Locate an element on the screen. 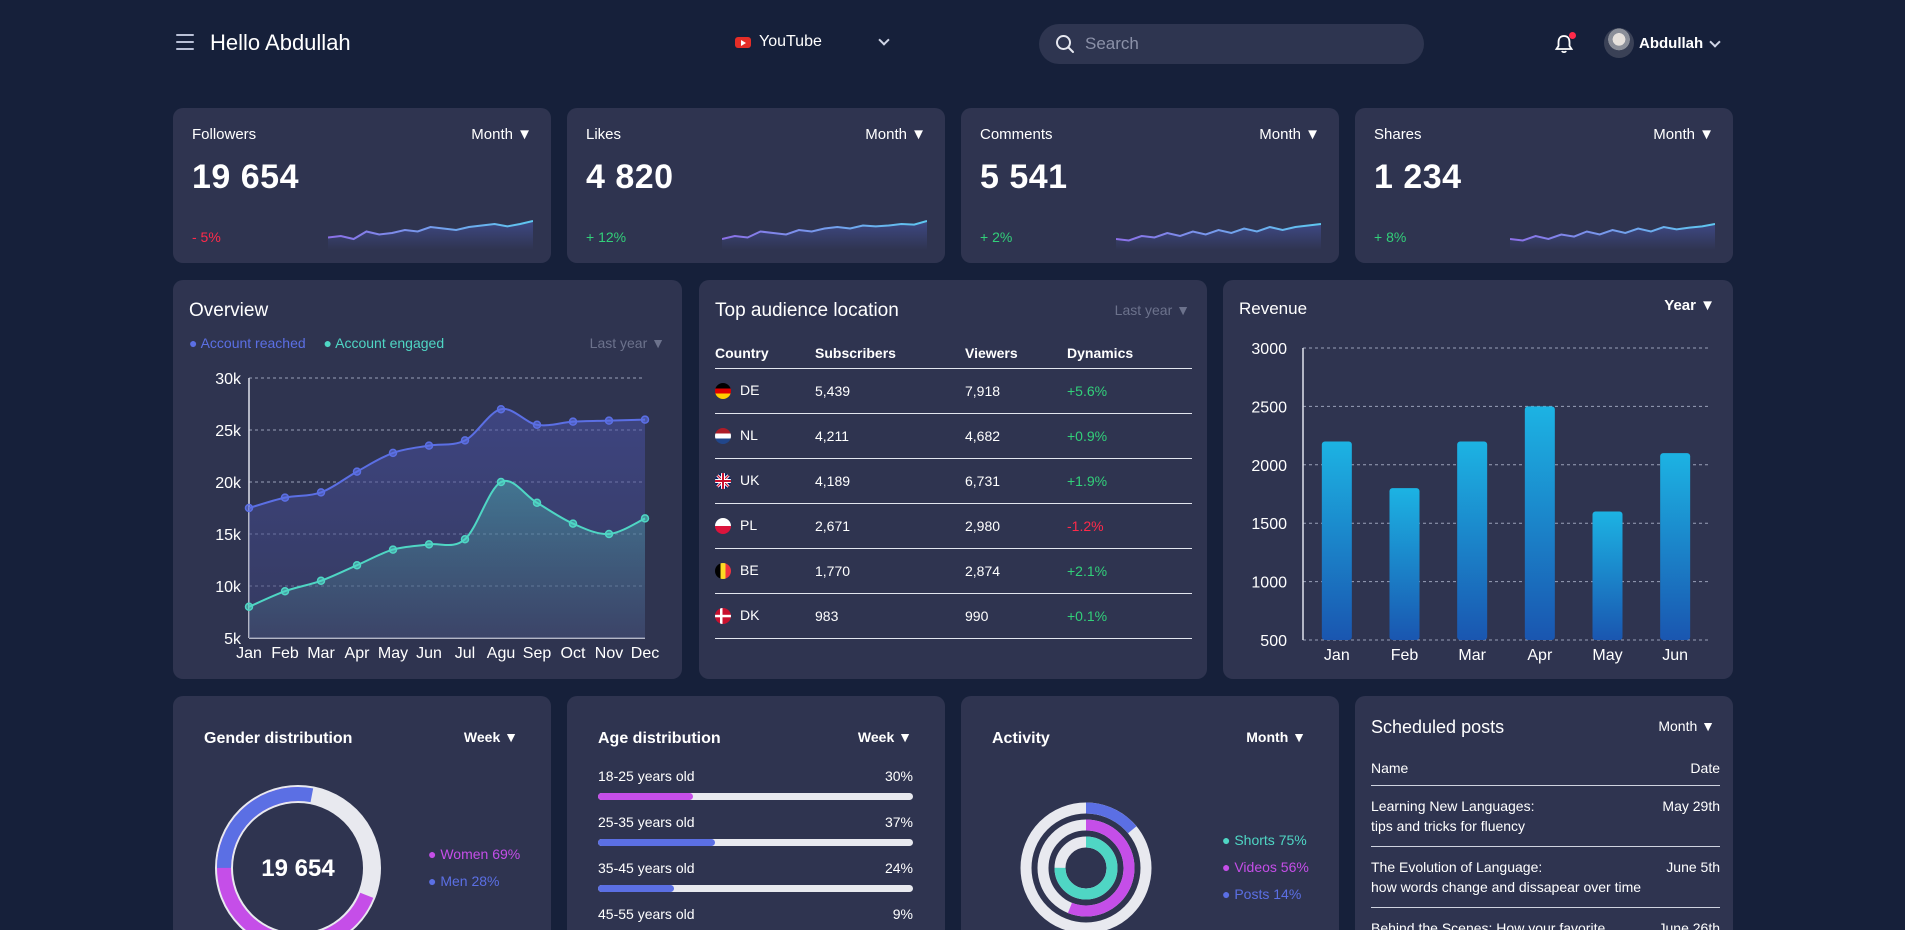 The image size is (1905, 930). platform-selector: YouTube is located at coordinates (778, 42).